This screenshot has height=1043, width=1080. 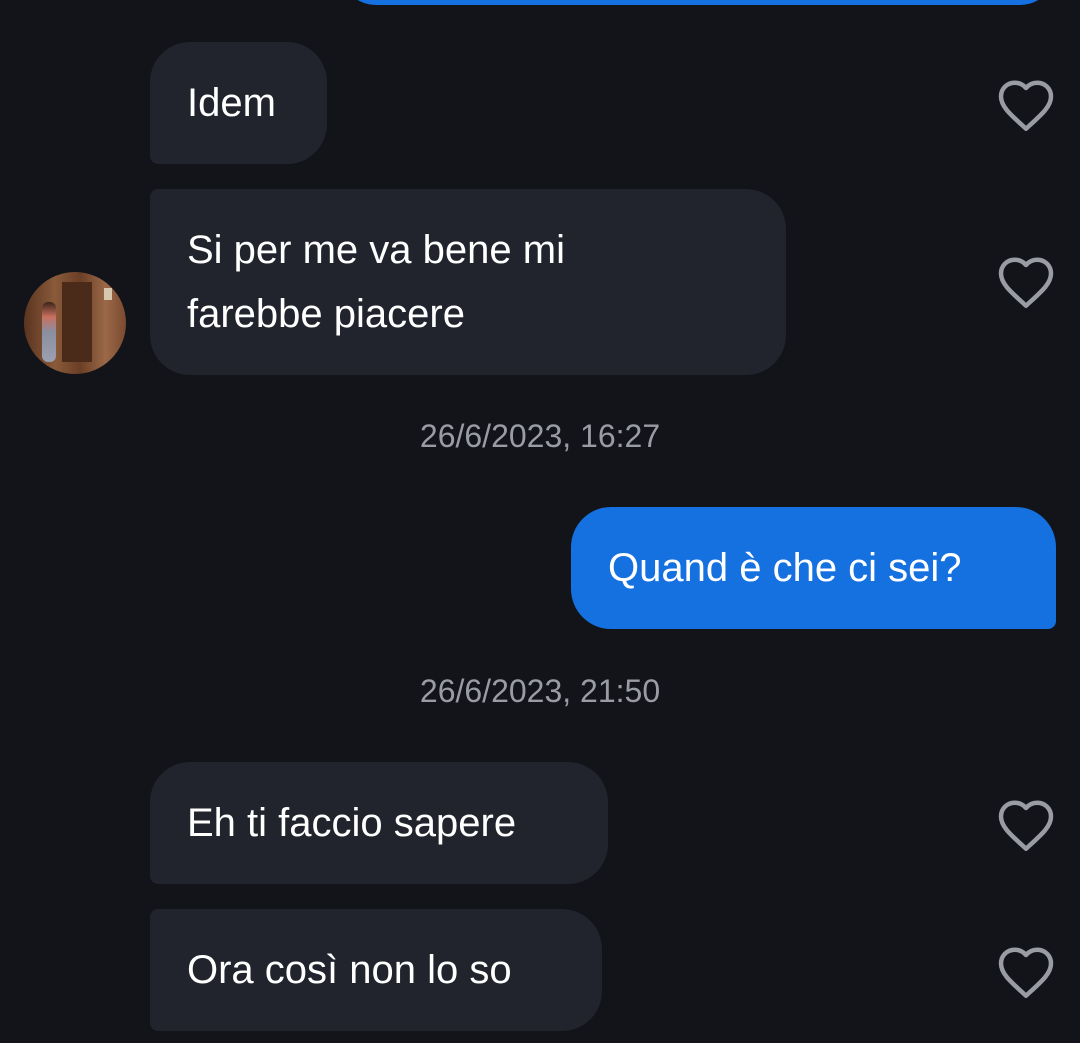 I want to click on avatar-photo-sign, so click(x=108, y=294).